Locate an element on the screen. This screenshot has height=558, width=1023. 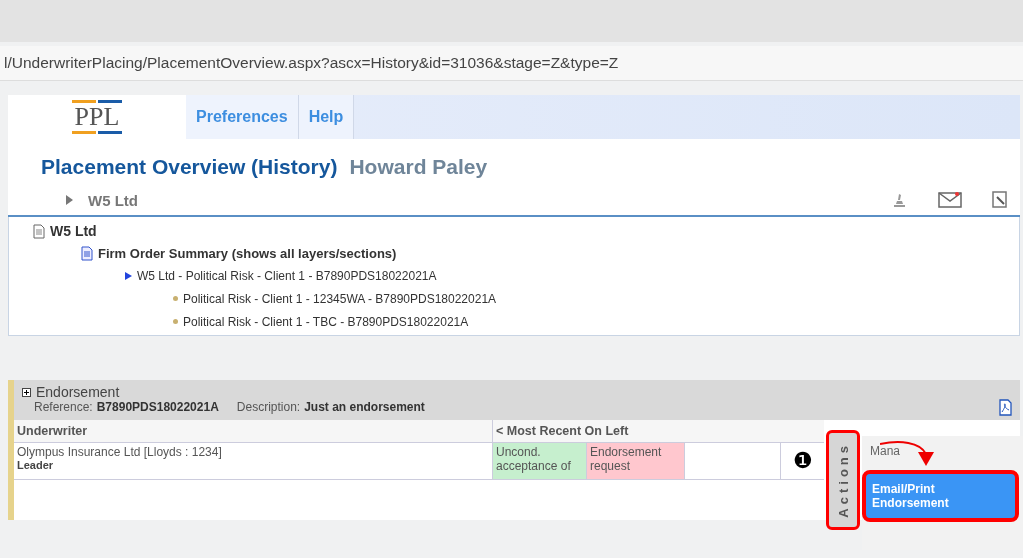
underwriter-role: Leader is located at coordinates (36, 465).